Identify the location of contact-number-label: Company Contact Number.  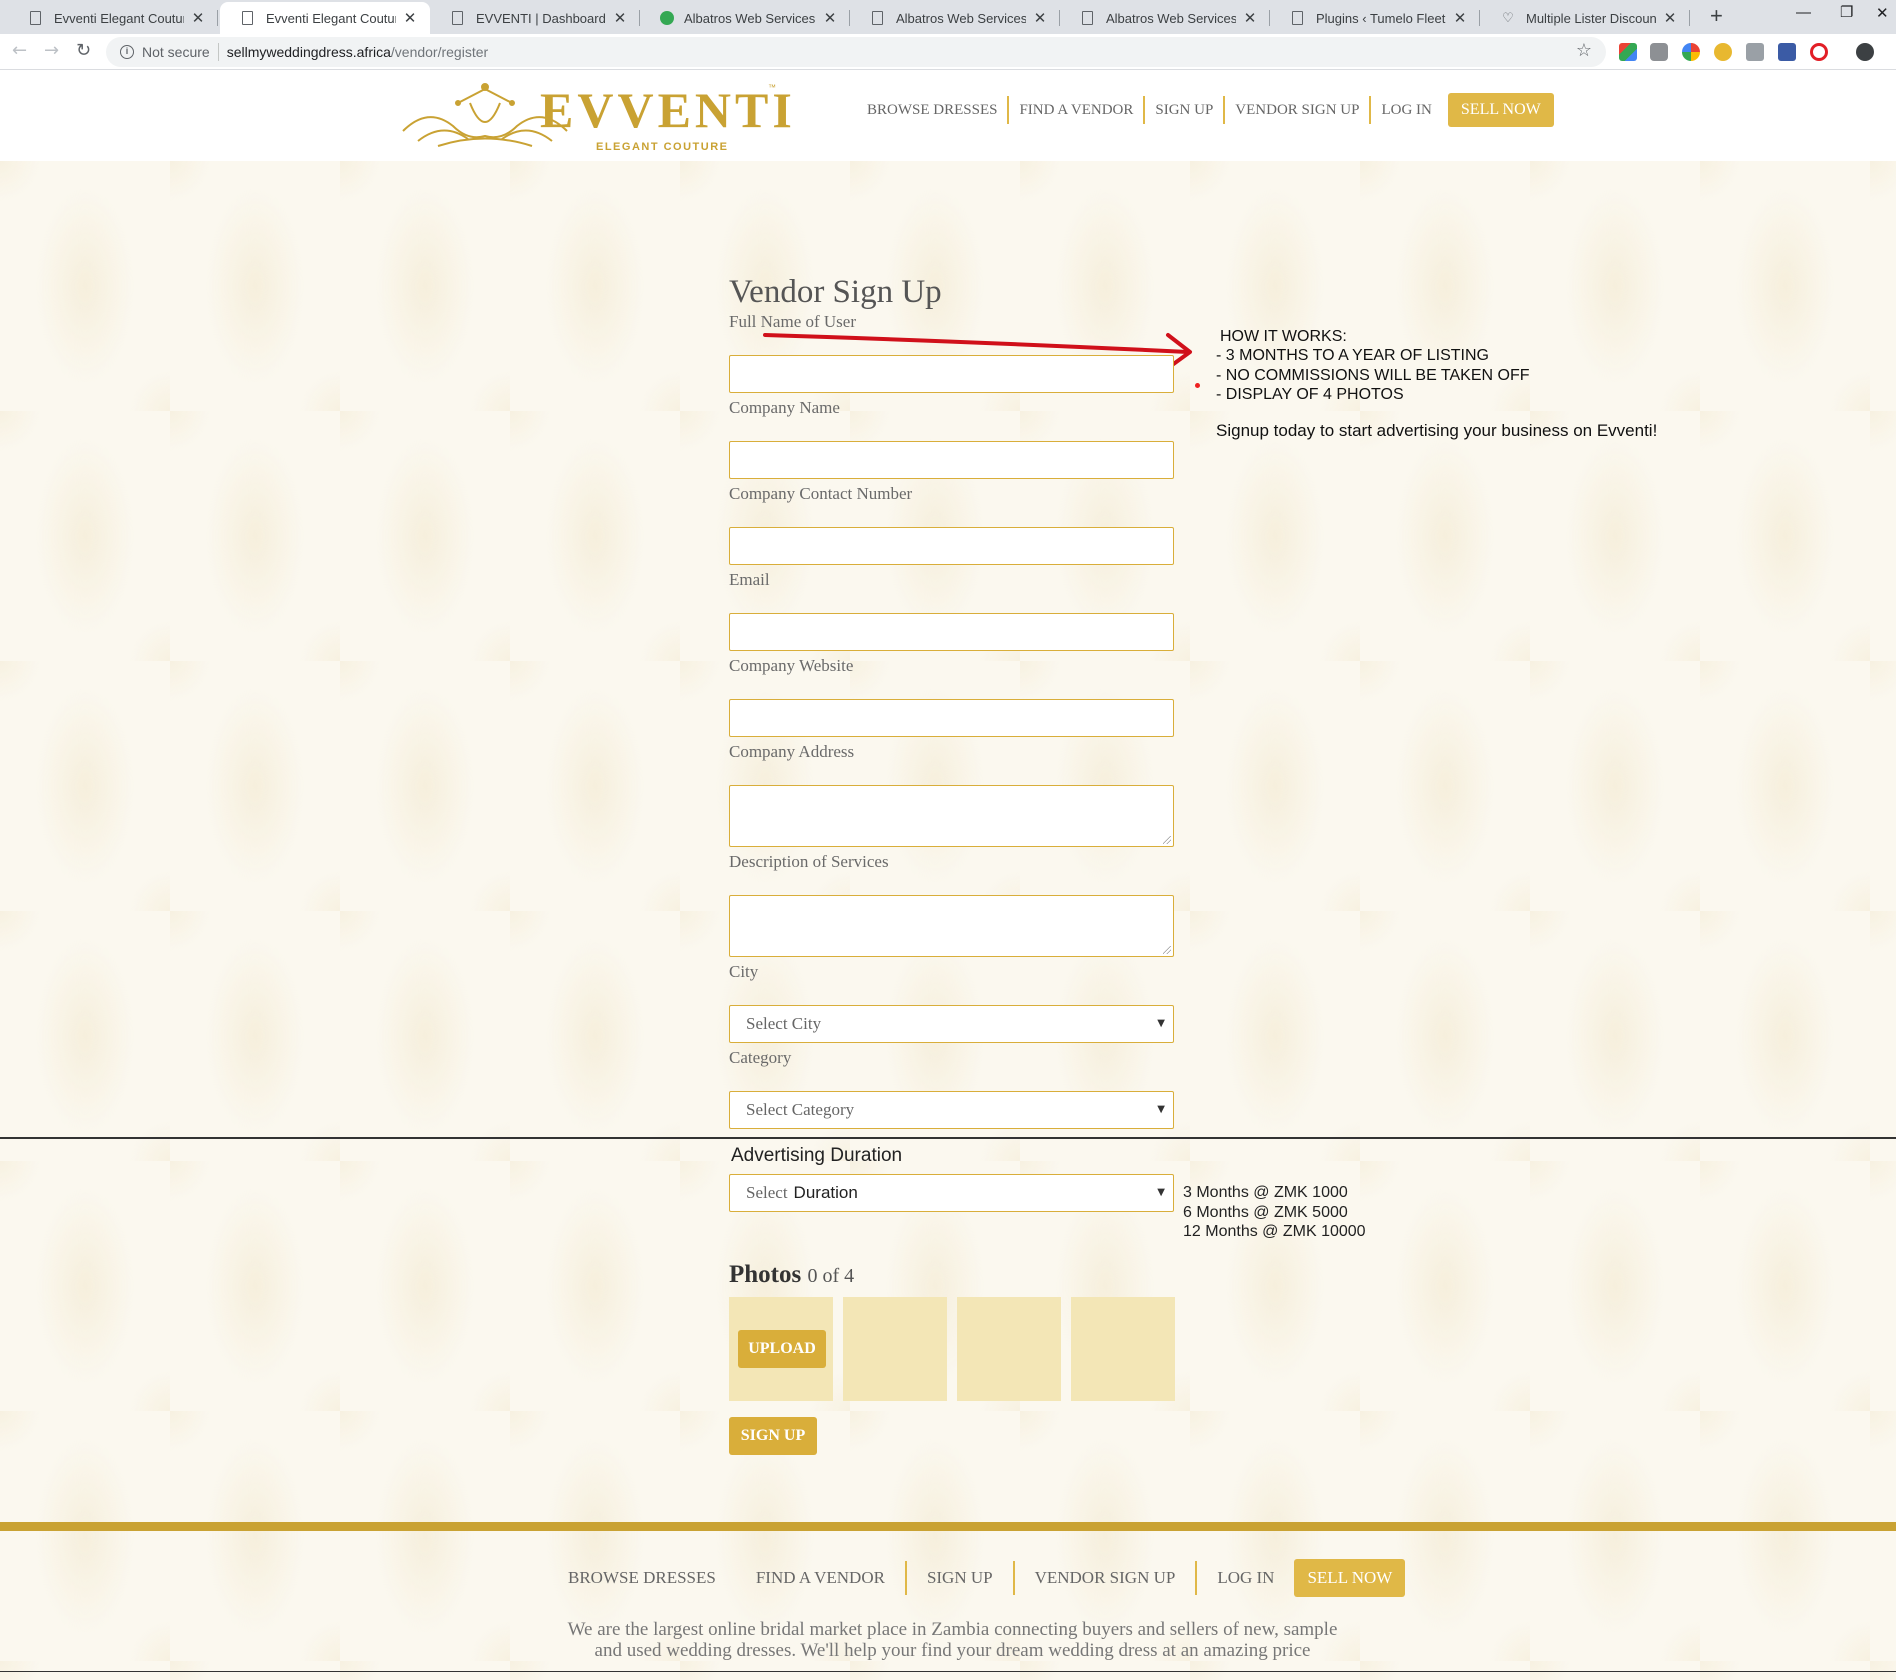
(821, 493).